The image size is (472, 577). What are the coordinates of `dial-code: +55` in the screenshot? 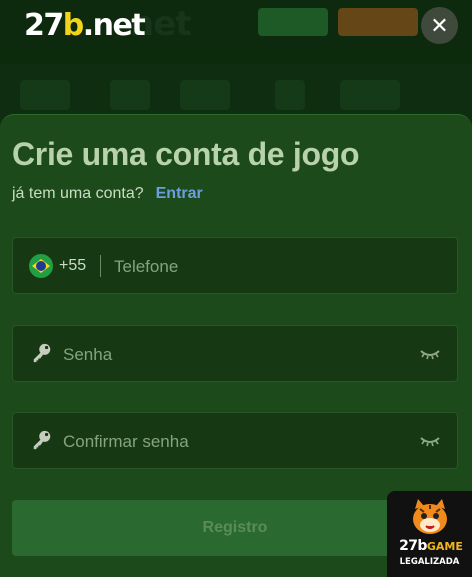 It's located at (72, 266).